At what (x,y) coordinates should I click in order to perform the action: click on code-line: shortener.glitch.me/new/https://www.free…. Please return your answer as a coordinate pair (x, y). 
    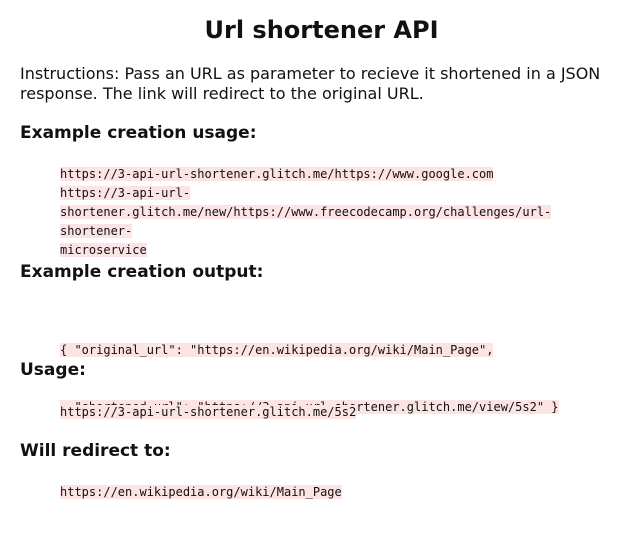
    Looking at the image, I should click on (341, 222).